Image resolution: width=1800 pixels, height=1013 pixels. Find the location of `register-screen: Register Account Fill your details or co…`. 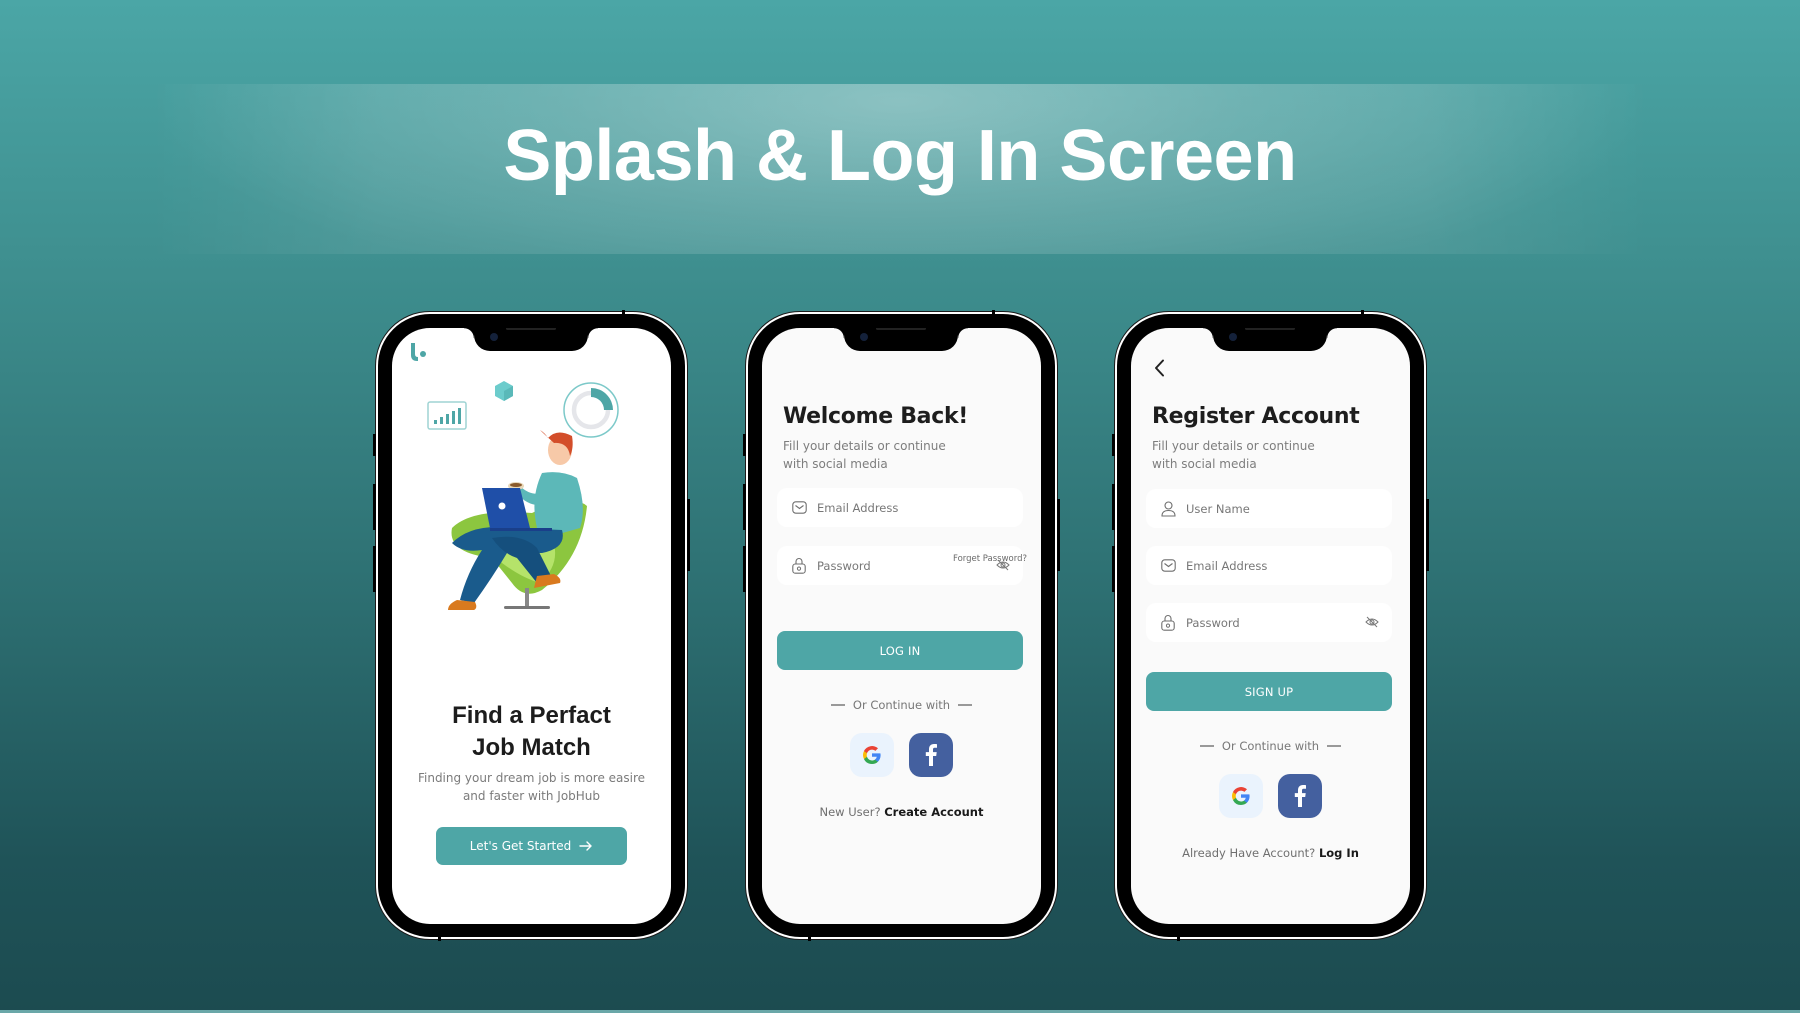

register-screen: Register Account Fill your details or co… is located at coordinates (1270, 626).